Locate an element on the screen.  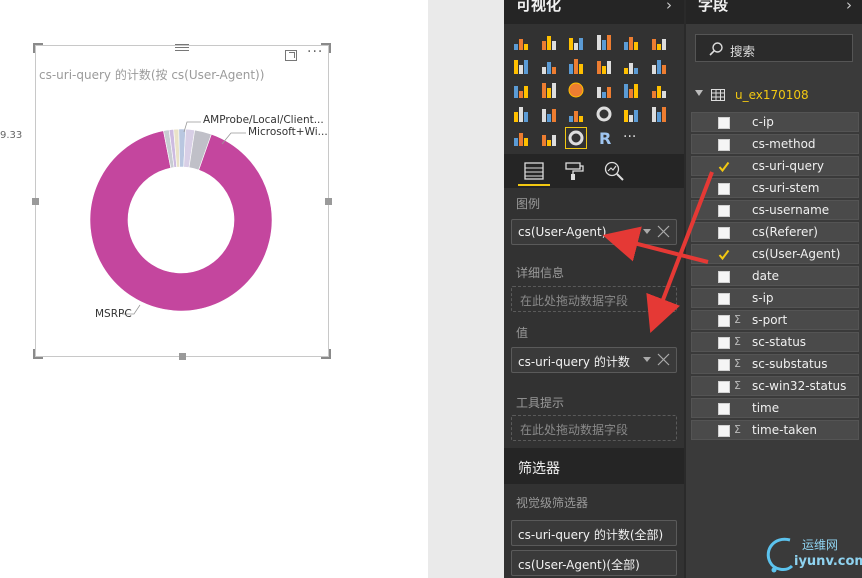
sigma-icon: Σ is located at coordinates (737, 341).